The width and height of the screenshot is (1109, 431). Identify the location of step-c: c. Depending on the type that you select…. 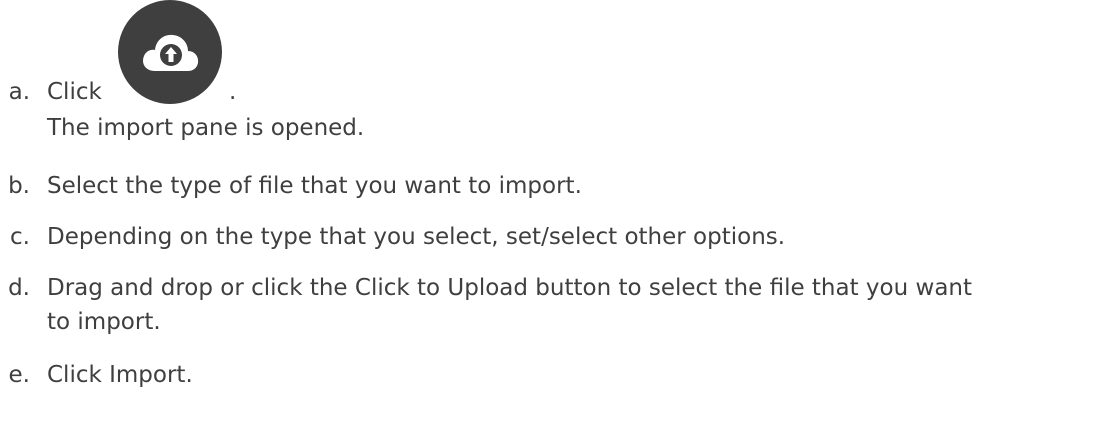
(554, 237).